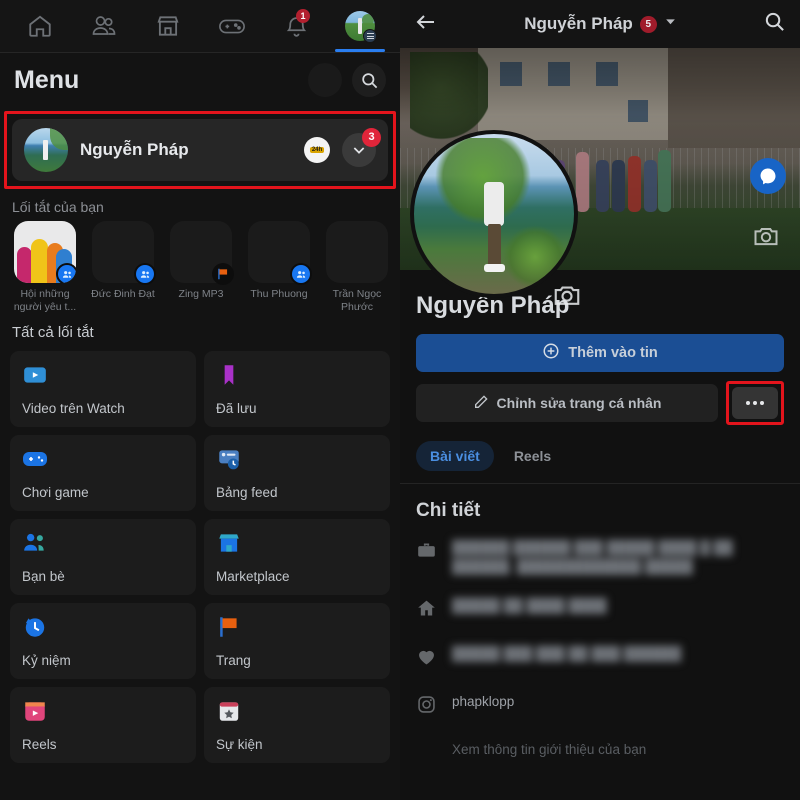 The image size is (800, 800). Describe the element at coordinates (529, 605) in the screenshot. I see `detail-text: █████ ██ ████ ████` at that location.